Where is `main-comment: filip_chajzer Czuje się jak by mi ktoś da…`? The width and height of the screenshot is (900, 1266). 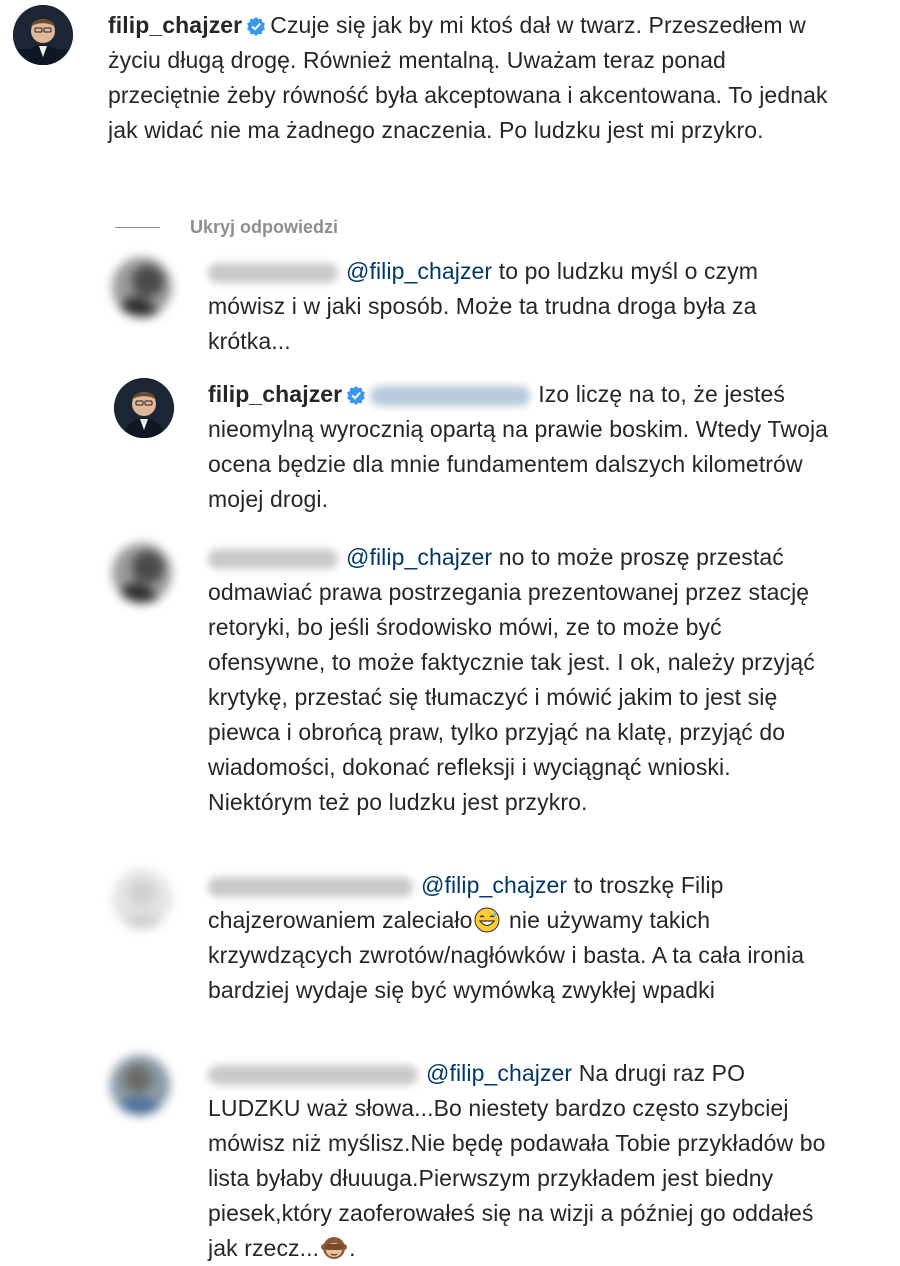 main-comment: filip_chajzer Czuje się jak by mi ktoś da… is located at coordinates (468, 78).